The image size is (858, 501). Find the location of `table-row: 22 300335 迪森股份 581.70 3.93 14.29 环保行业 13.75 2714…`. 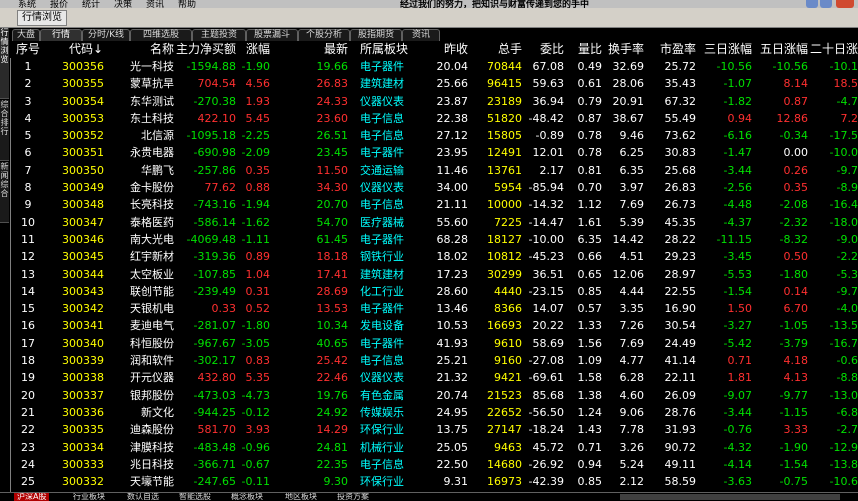

table-row: 22 300335 迪森股份 581.70 3.93 14.29 环保行业 13.75 2714… is located at coordinates (434, 429).